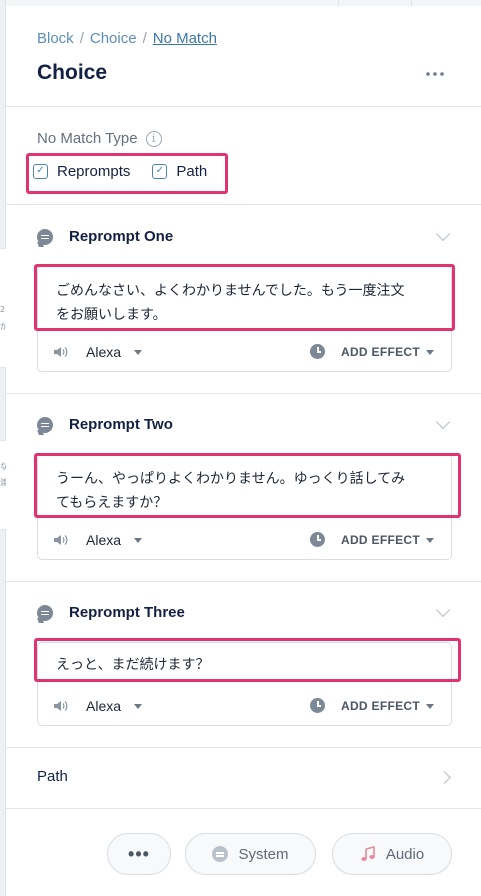  I want to click on audio-button: Audio, so click(392, 854).